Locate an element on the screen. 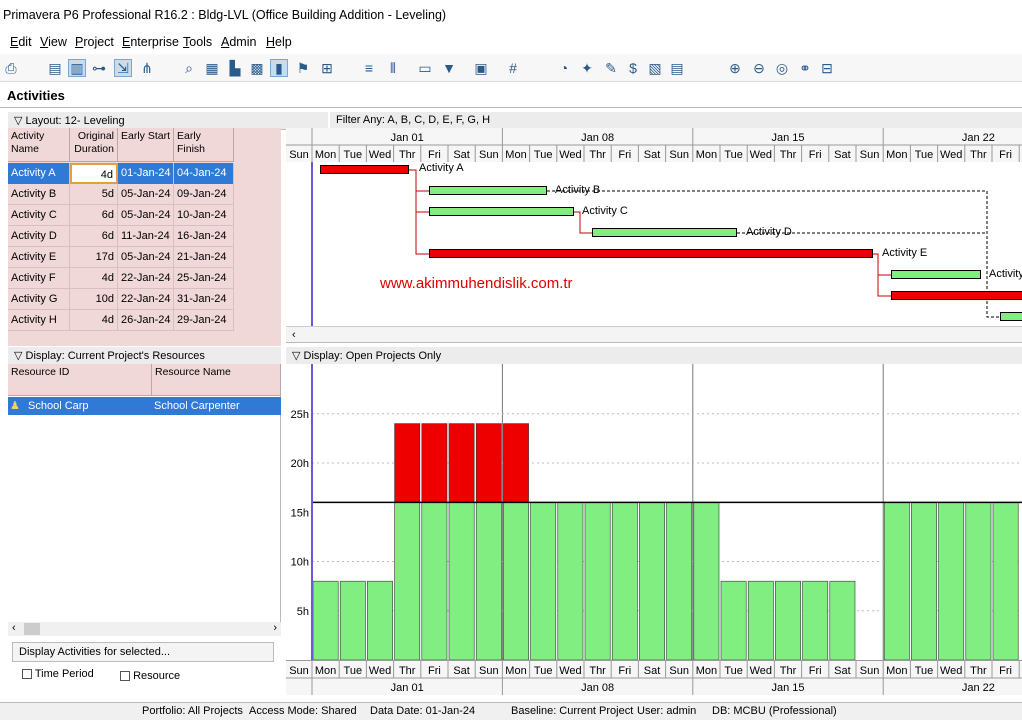 This screenshot has height=720, width=1022. bar-activity-b is located at coordinates (488, 190).